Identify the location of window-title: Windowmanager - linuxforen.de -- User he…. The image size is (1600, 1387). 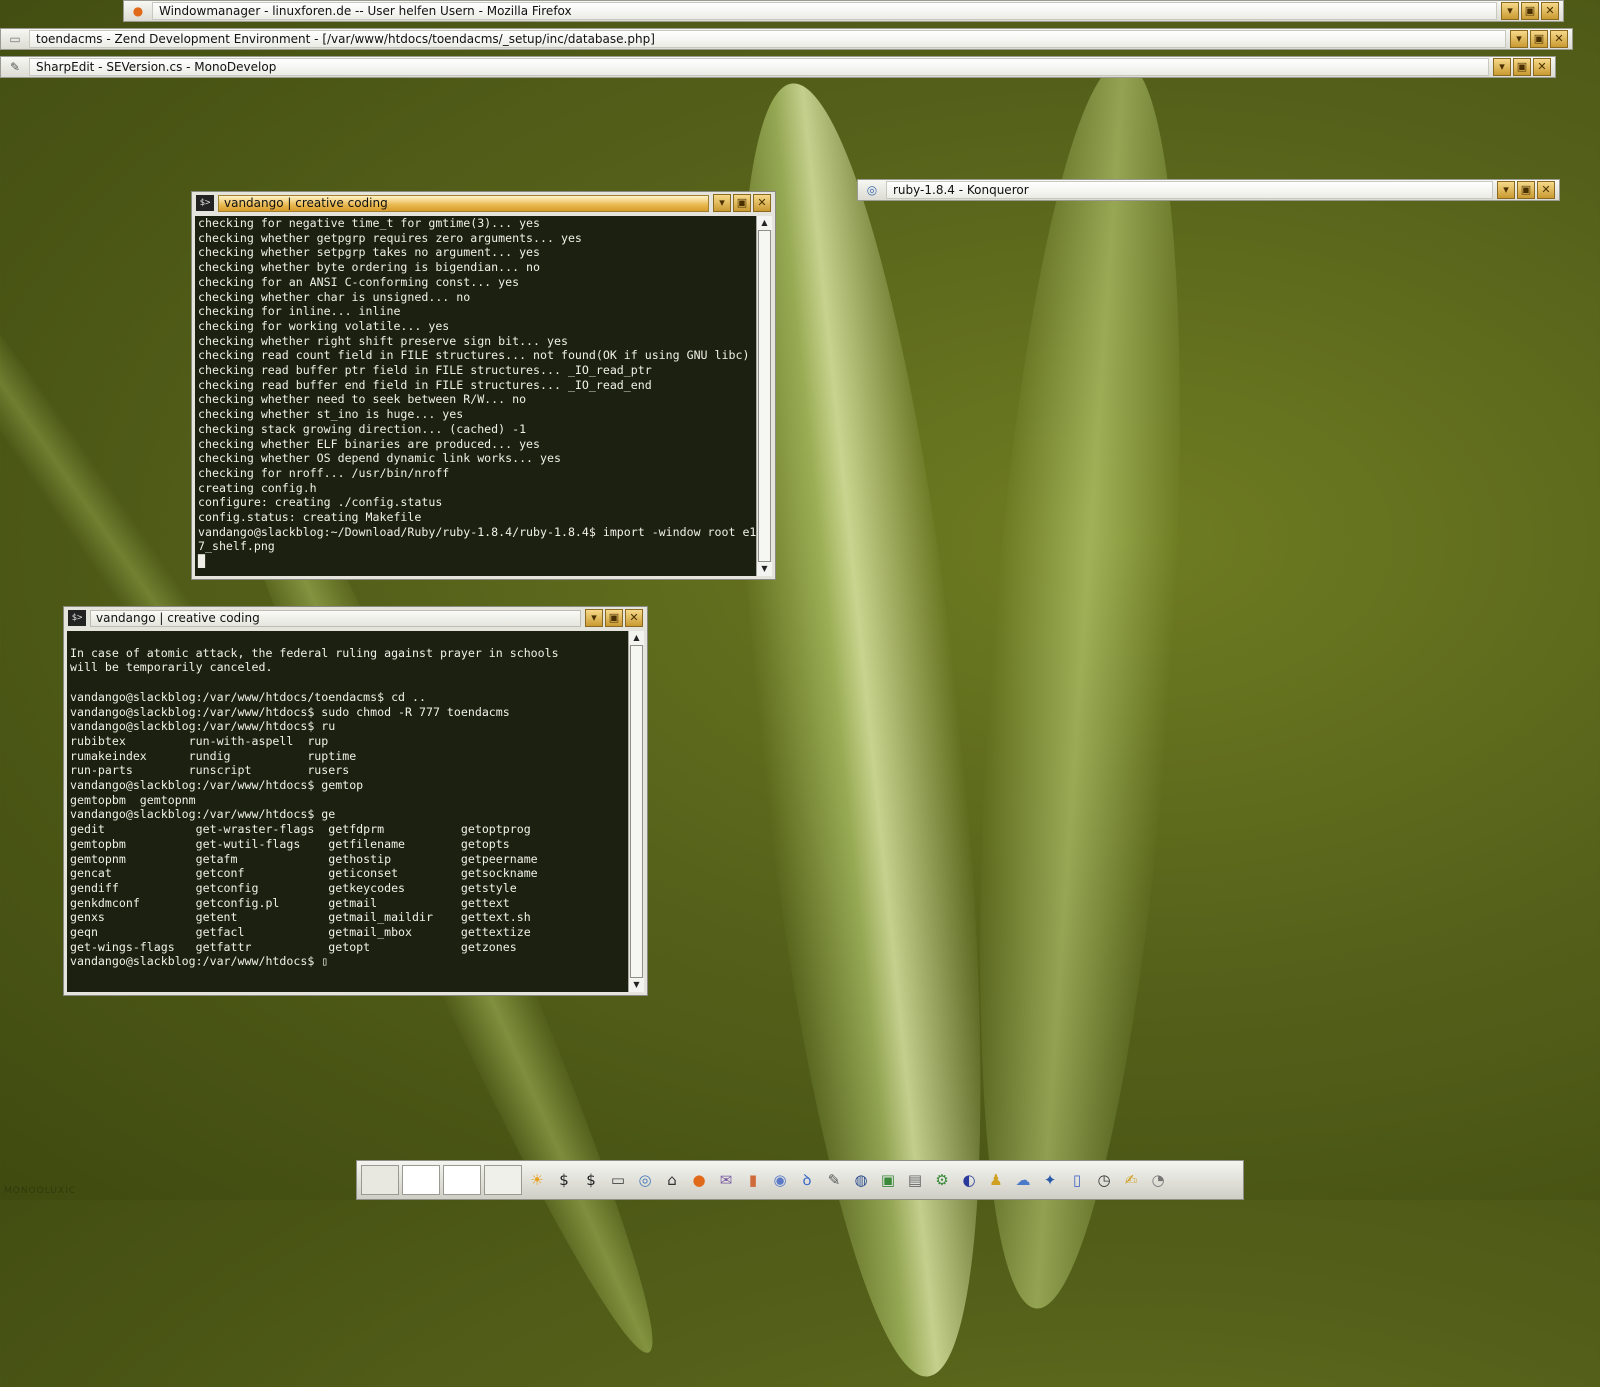
(824, 11).